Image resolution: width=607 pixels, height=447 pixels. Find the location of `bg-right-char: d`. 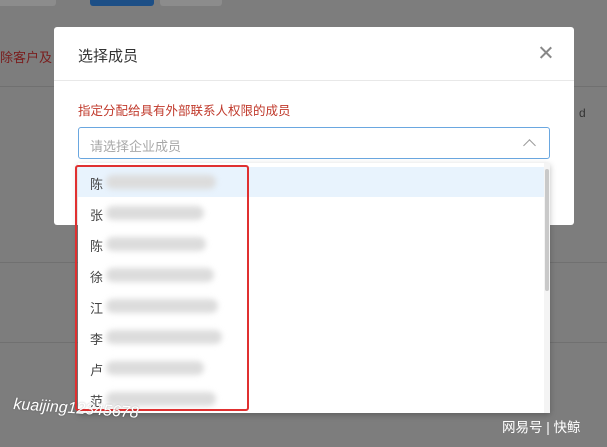

bg-right-char: d is located at coordinates (582, 113).